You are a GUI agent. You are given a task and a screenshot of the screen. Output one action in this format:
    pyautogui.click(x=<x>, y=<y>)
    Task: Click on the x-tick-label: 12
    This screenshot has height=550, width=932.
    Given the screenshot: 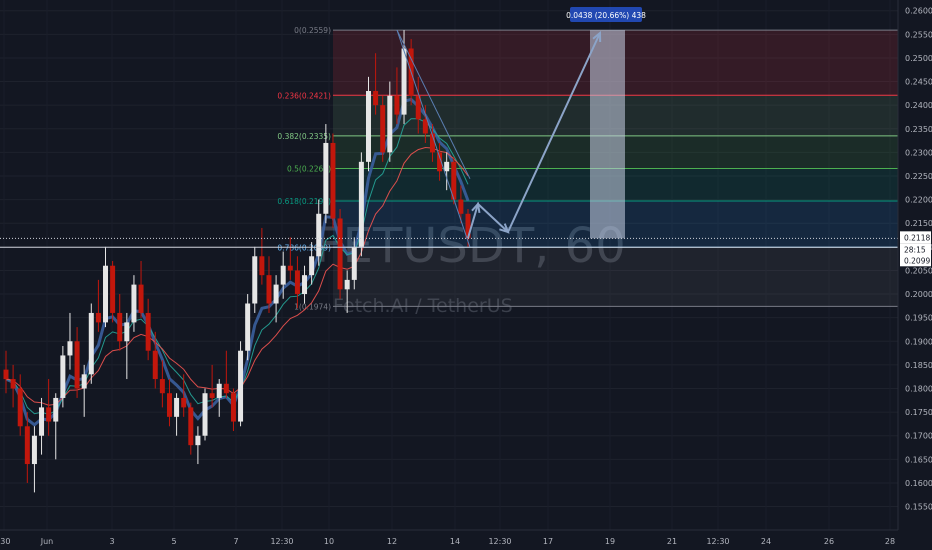 What is the action you would take?
    pyautogui.click(x=392, y=541)
    